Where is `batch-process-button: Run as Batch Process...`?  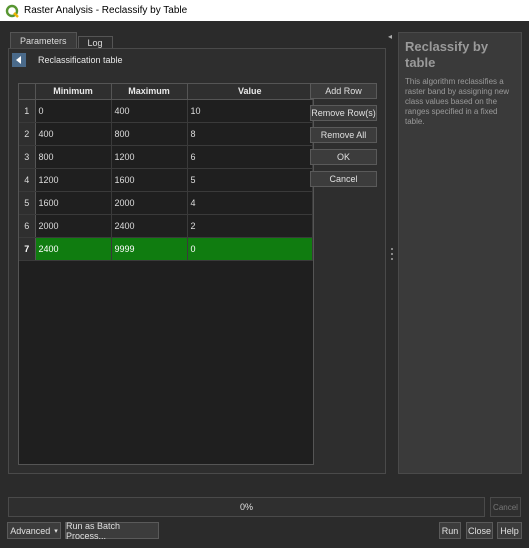 batch-process-button: Run as Batch Process... is located at coordinates (112, 531).